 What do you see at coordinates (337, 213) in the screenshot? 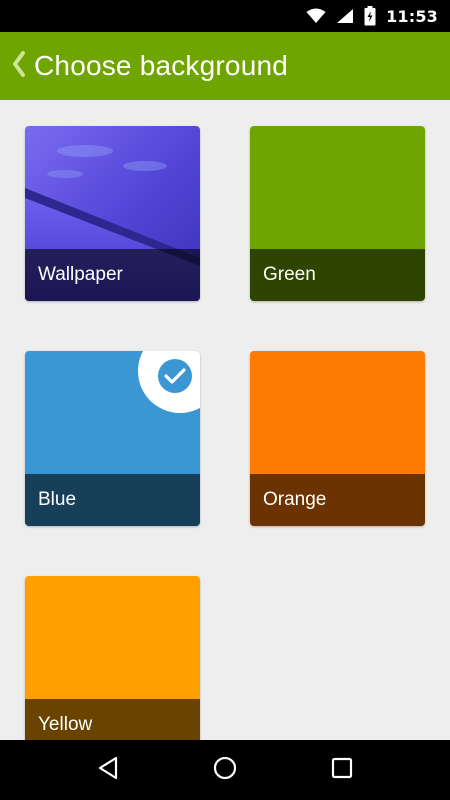
I see `tile-green: Green` at bounding box center [337, 213].